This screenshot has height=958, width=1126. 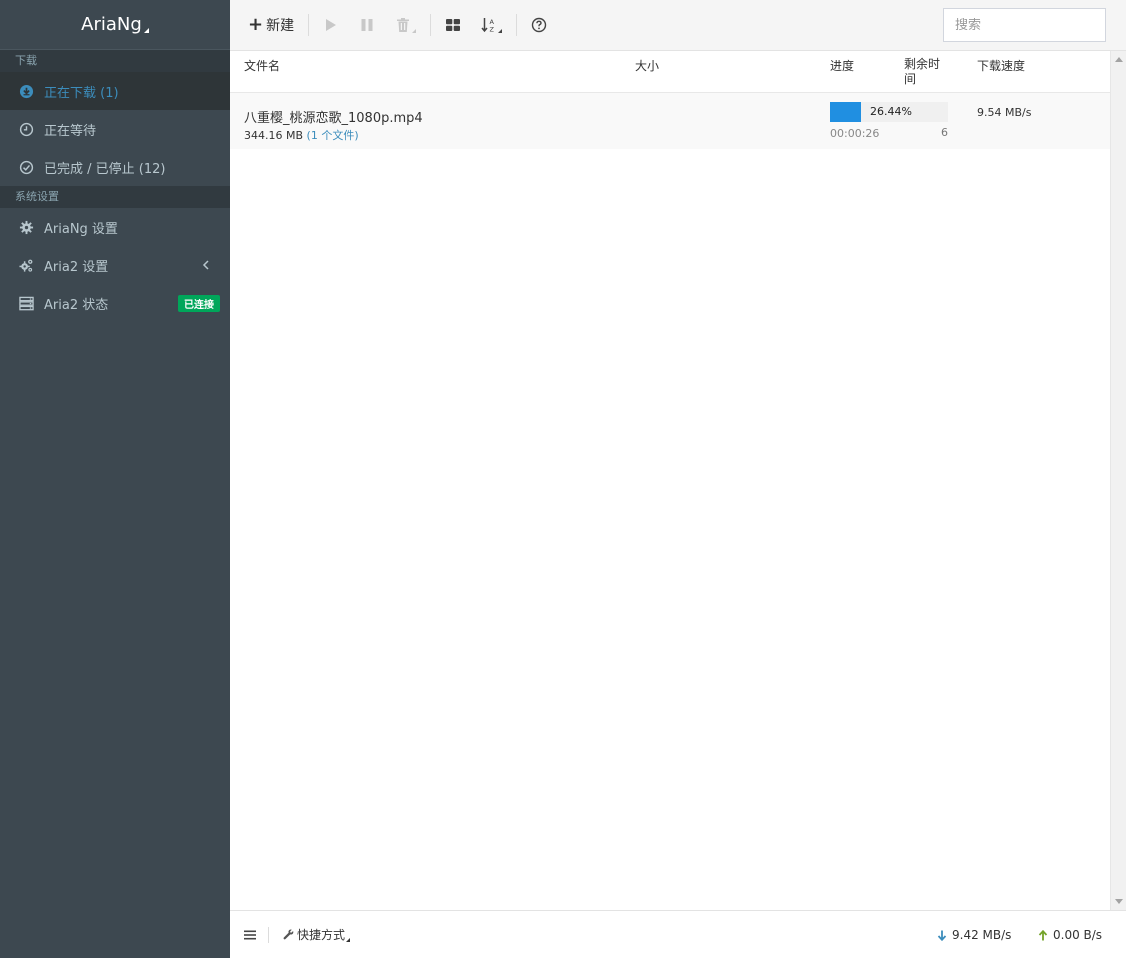 I want to click on pause-button, so click(x=367, y=25).